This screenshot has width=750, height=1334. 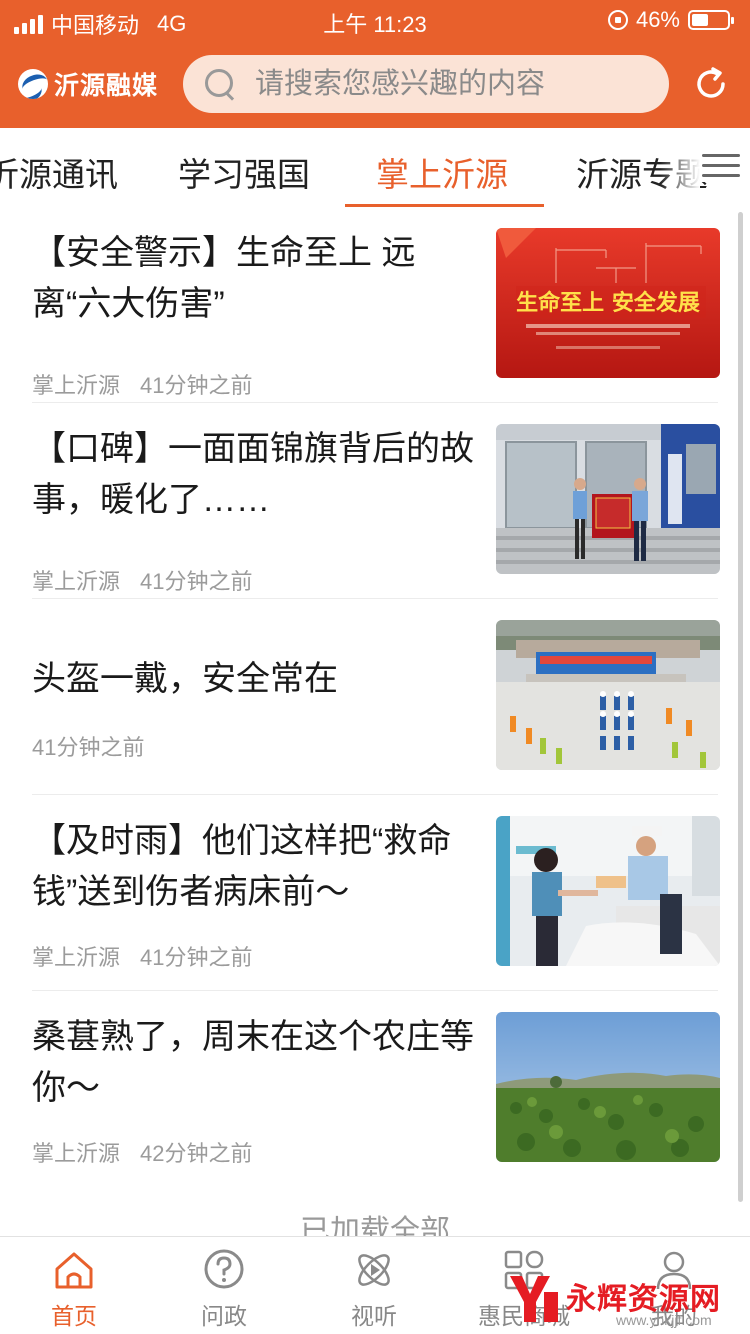 I want to click on search-icon, so click(x=220, y=84).